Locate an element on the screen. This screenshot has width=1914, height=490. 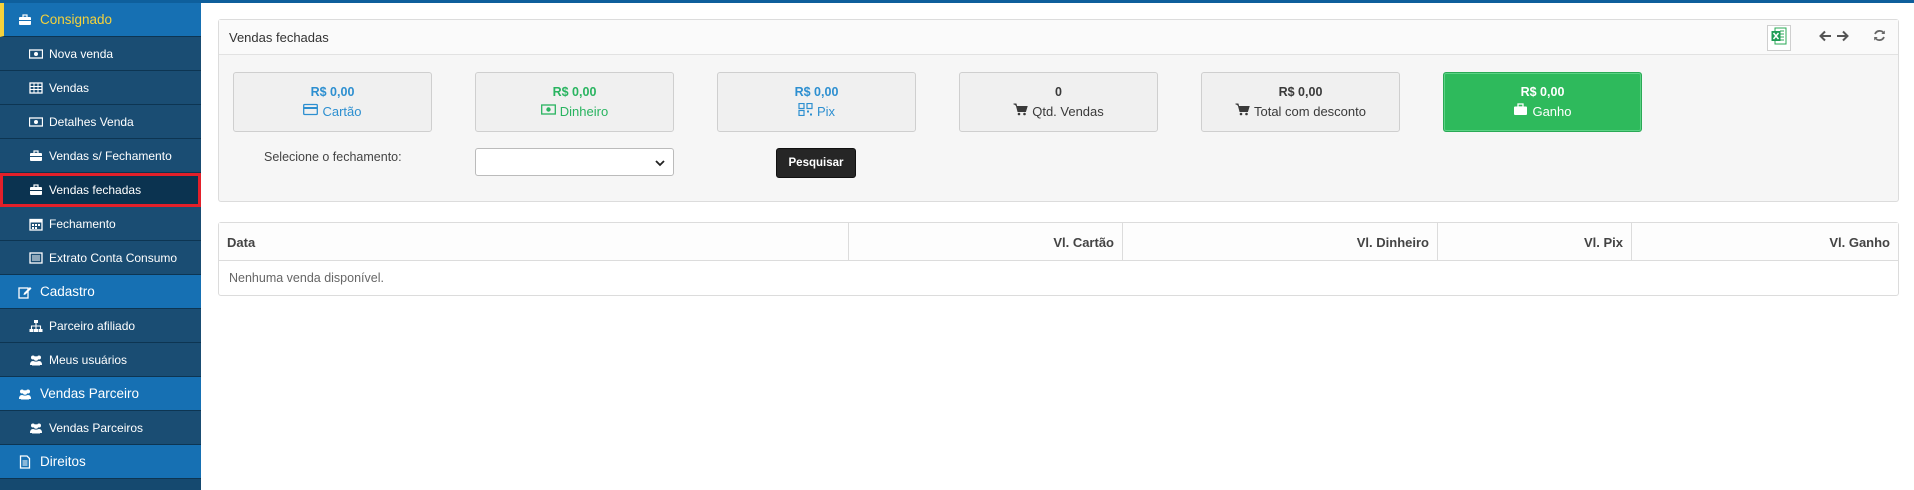
column-header-data: Data is located at coordinates (534, 242).